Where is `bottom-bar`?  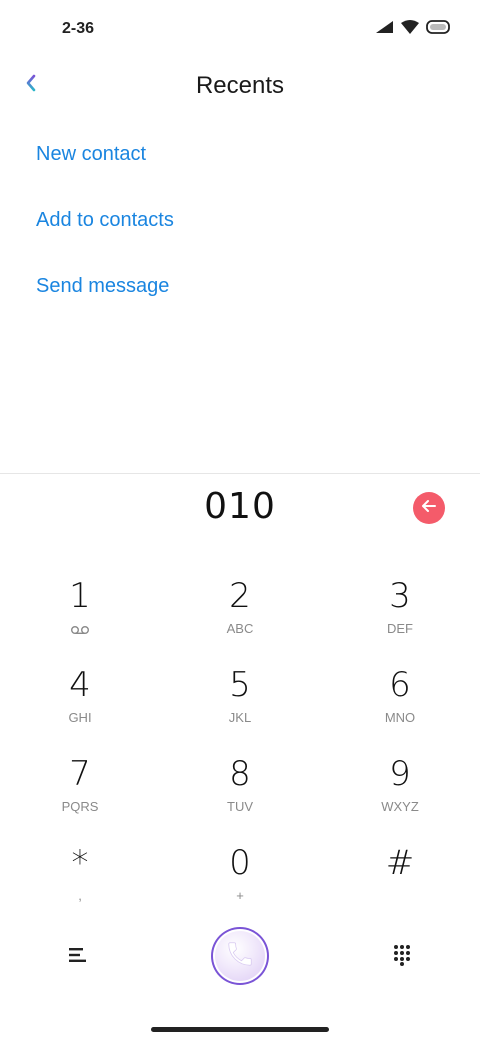
bottom-bar is located at coordinates (240, 957).